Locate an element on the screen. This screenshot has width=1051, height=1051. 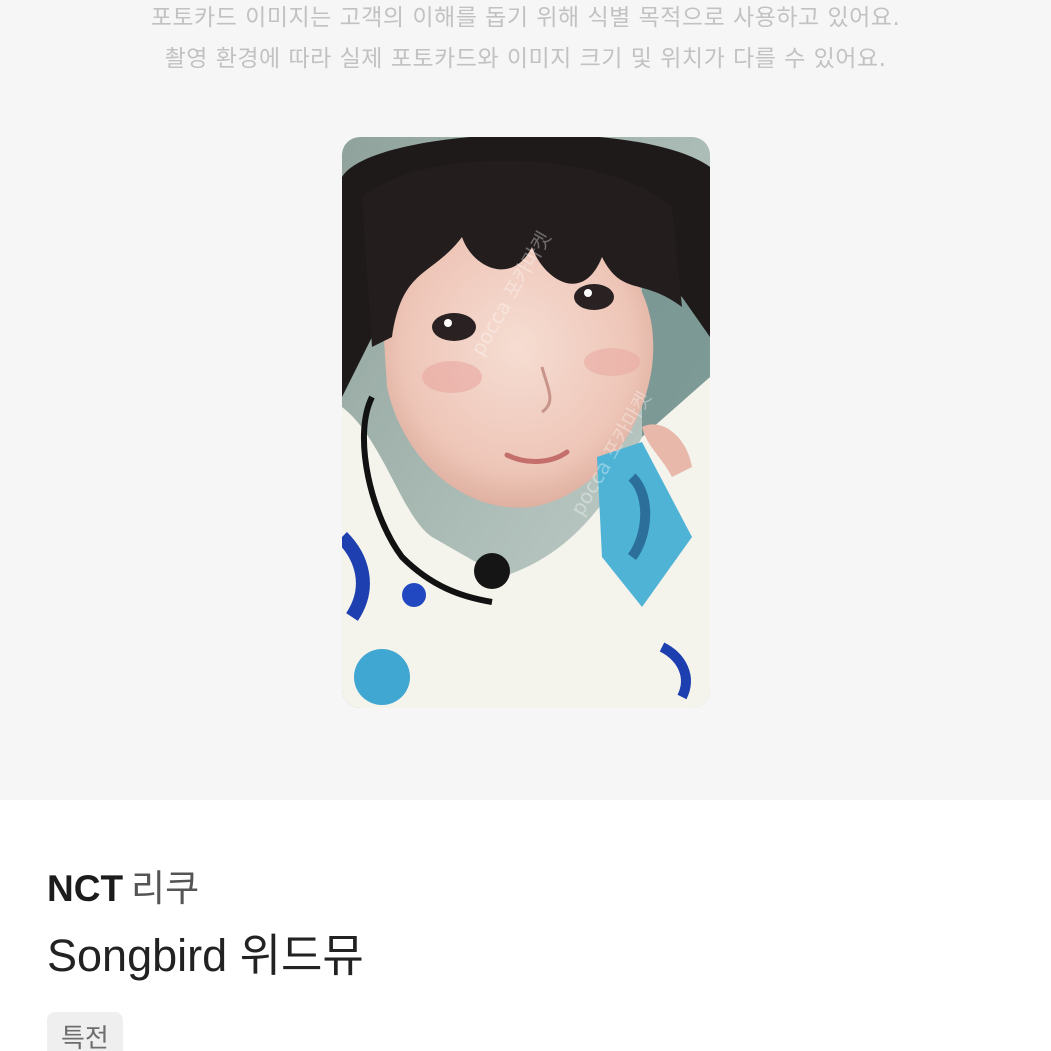
group-name: NCT is located at coordinates (85, 888).